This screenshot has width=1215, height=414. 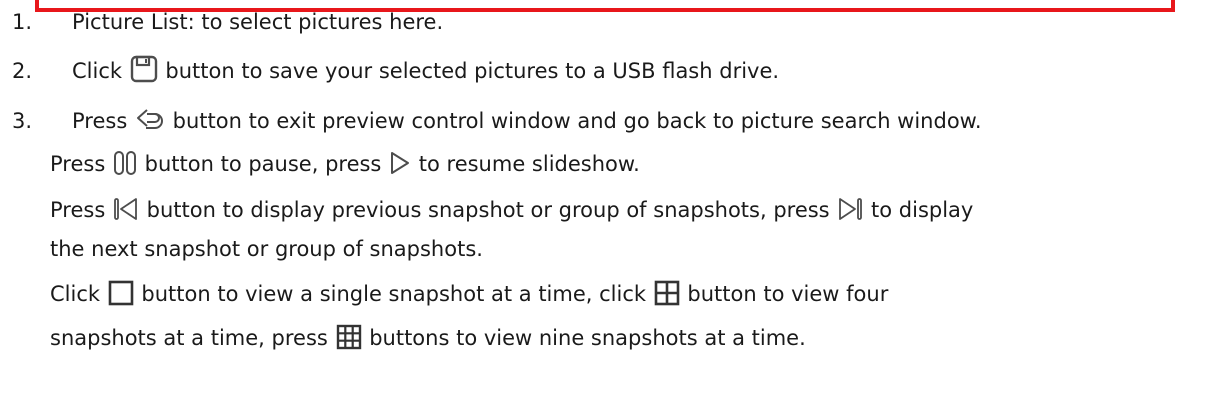 What do you see at coordinates (22, 121) in the screenshot?
I see `item-number: 3.` at bounding box center [22, 121].